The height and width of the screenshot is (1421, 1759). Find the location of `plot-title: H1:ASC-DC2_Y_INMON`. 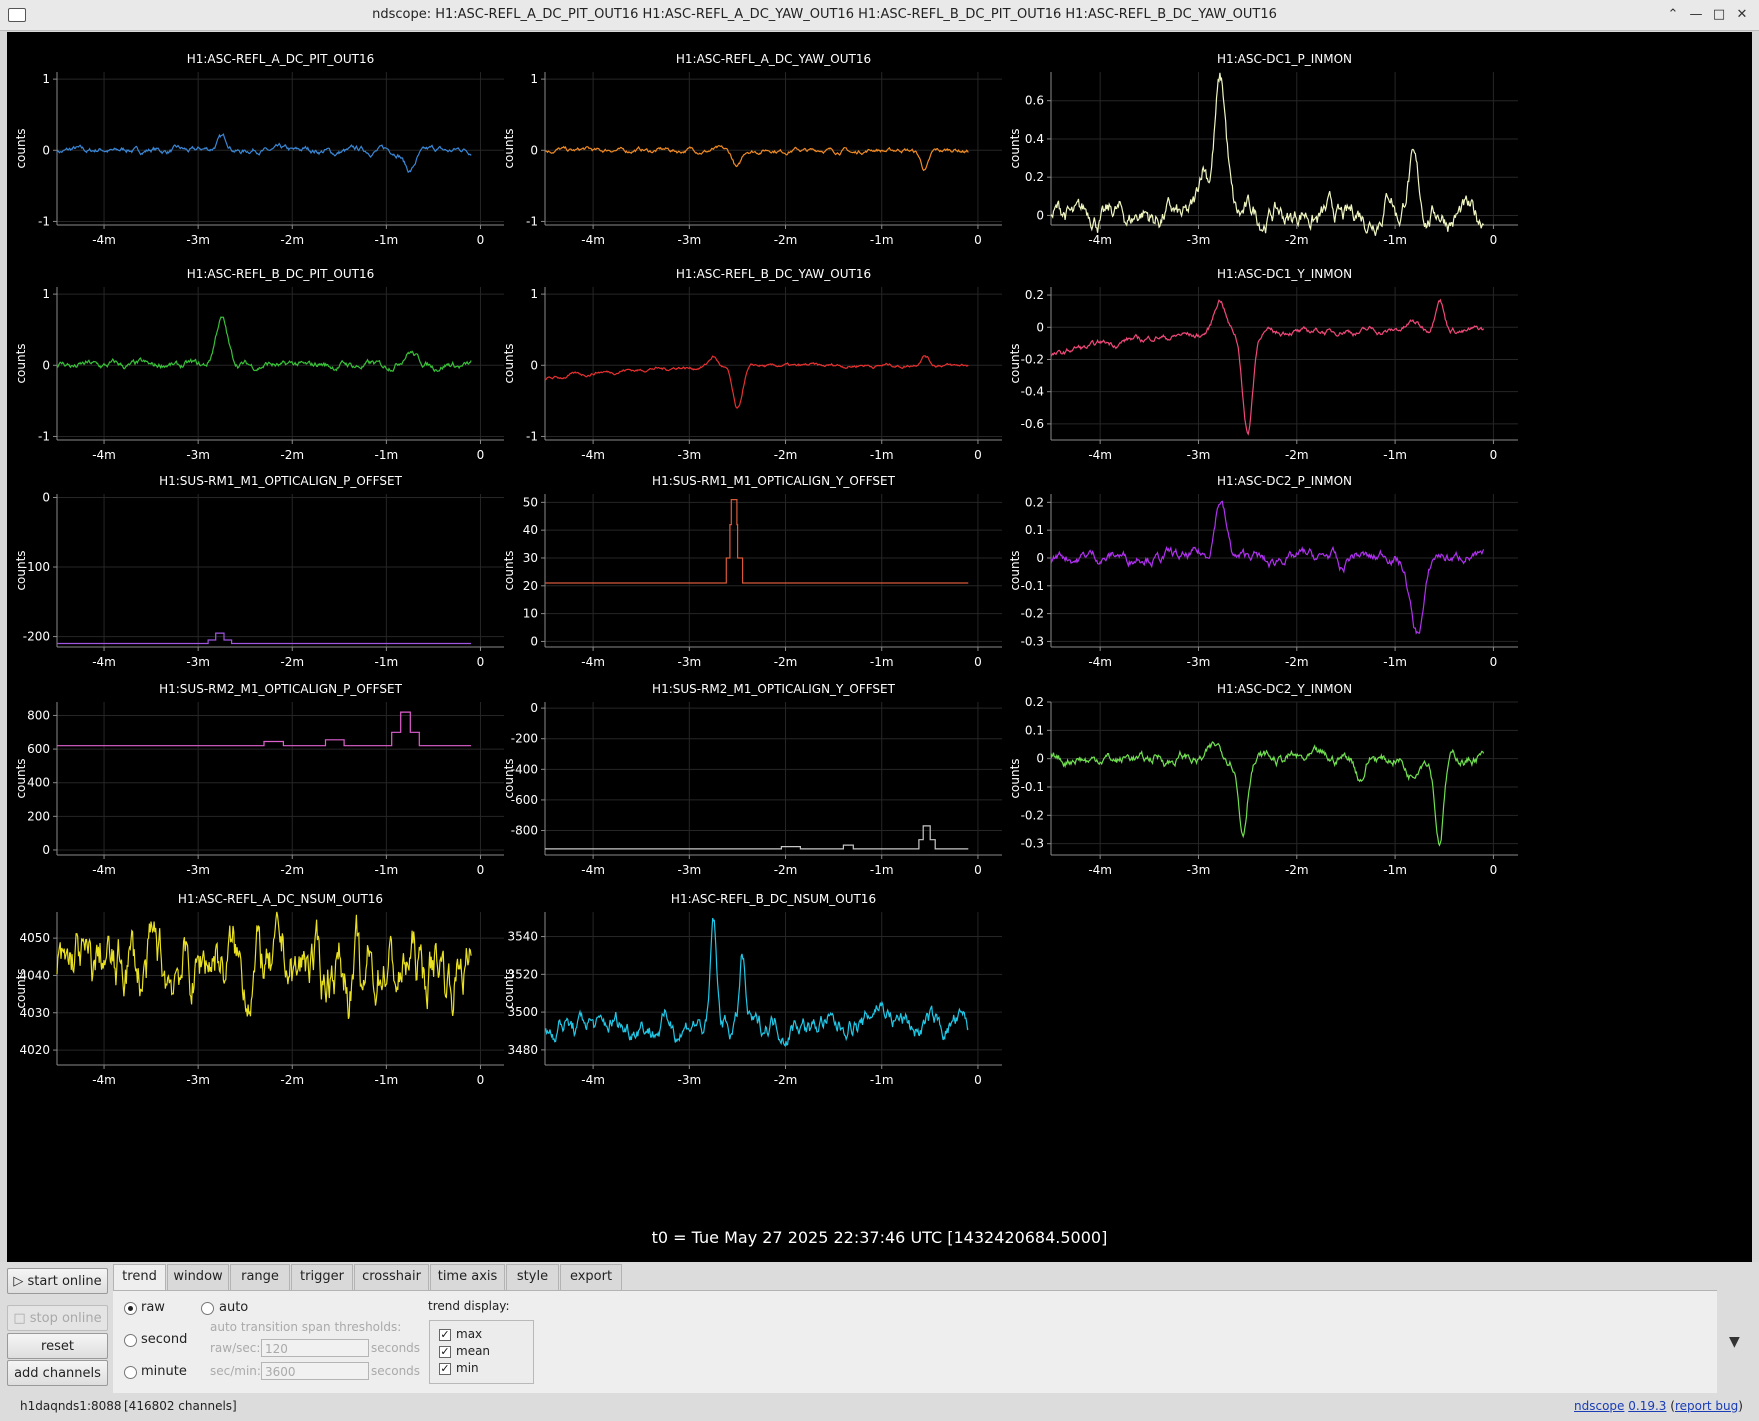

plot-title: H1:ASC-DC2_Y_INMON is located at coordinates (1284, 689).